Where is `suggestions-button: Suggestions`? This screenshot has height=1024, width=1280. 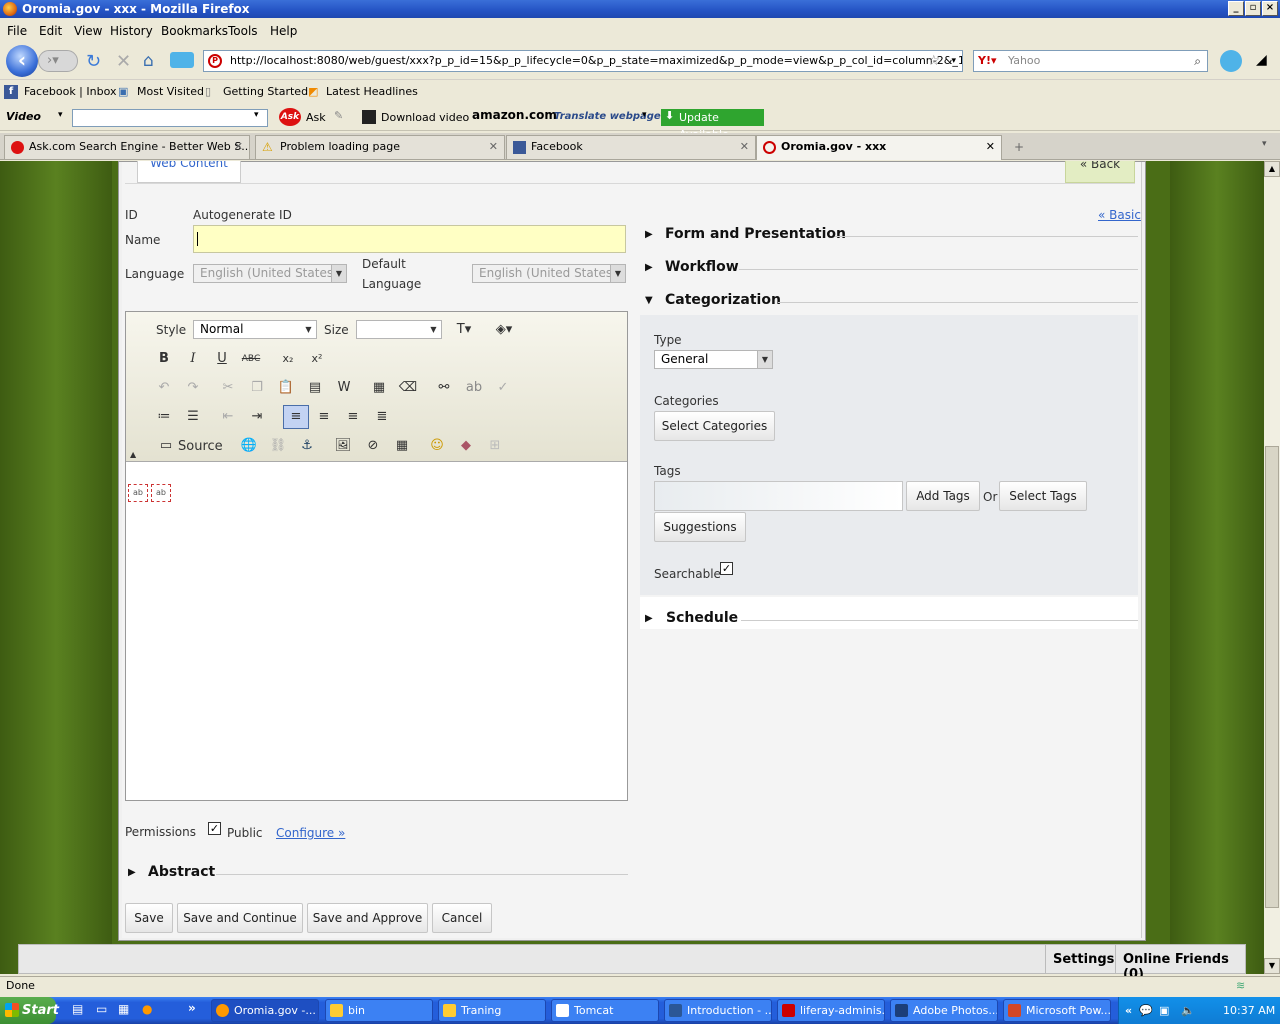 suggestions-button: Suggestions is located at coordinates (700, 527).